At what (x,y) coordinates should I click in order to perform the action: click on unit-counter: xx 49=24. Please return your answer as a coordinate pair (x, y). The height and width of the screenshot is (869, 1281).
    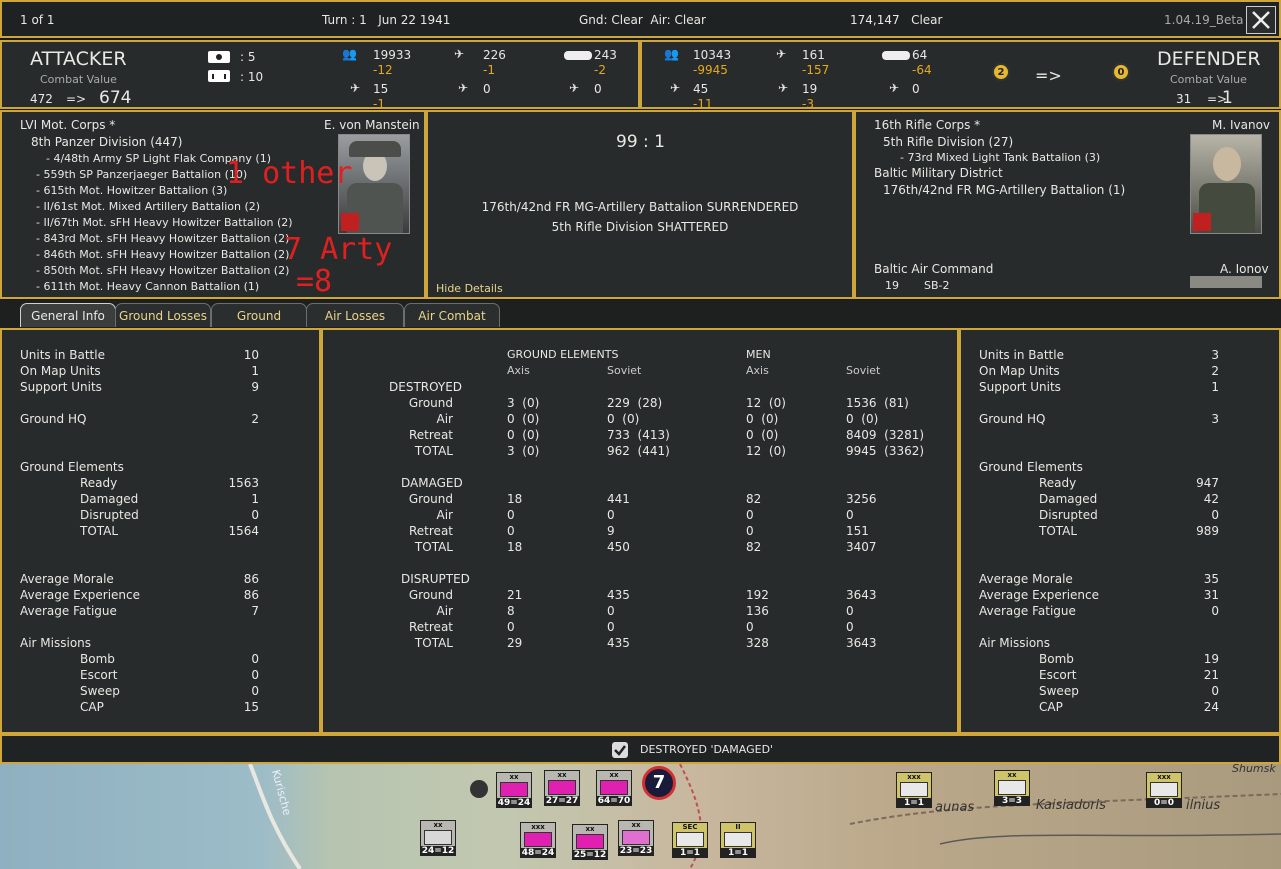
    Looking at the image, I should click on (514, 790).